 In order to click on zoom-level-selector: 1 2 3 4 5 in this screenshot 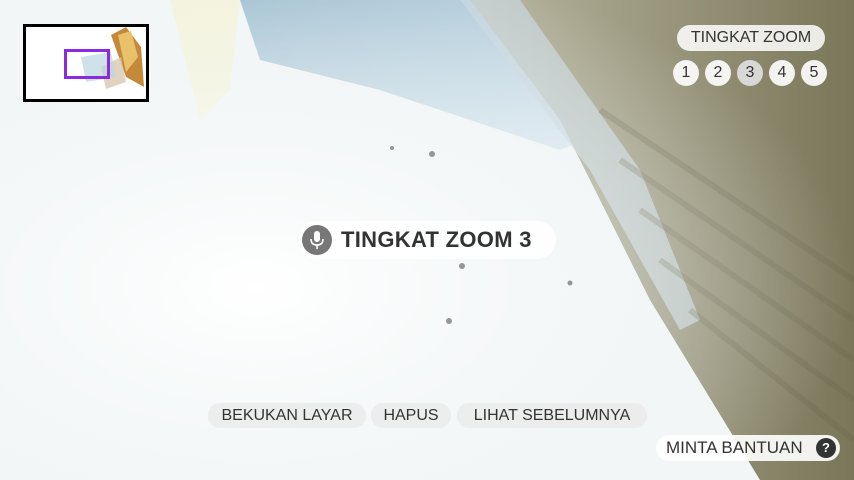, I will do `click(750, 73)`.